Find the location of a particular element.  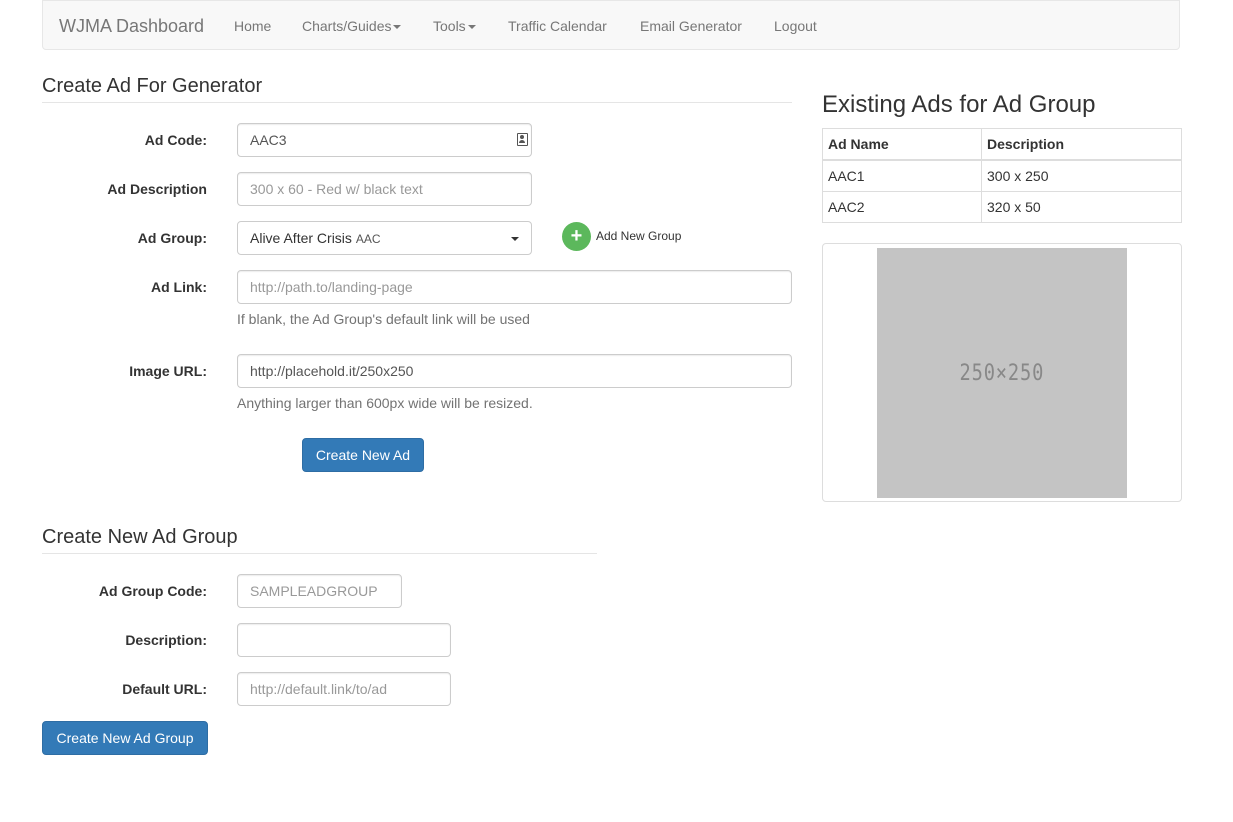

nav-charts-guides: Charts/Guides is located at coordinates (352, 26).